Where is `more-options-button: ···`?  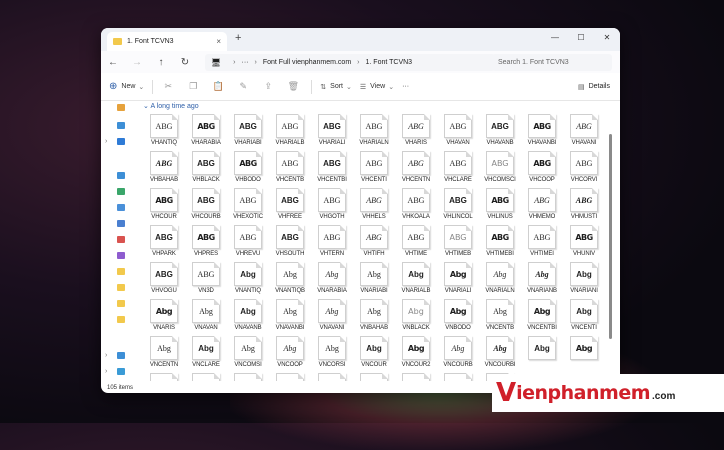 more-options-button: ··· is located at coordinates (405, 86).